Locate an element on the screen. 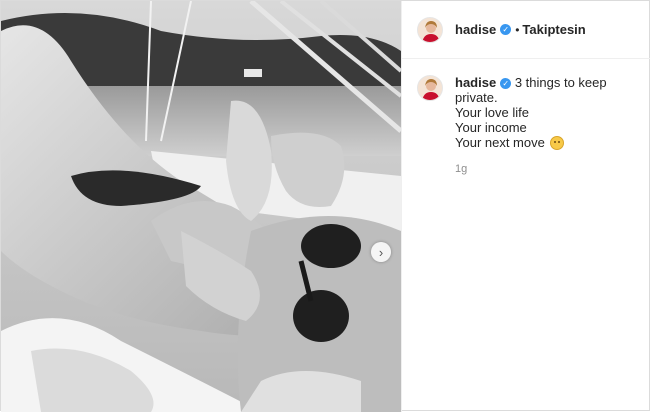 The image size is (650, 412). post-header: hadise ✓ • Takiptesin is located at coordinates (526, 30).